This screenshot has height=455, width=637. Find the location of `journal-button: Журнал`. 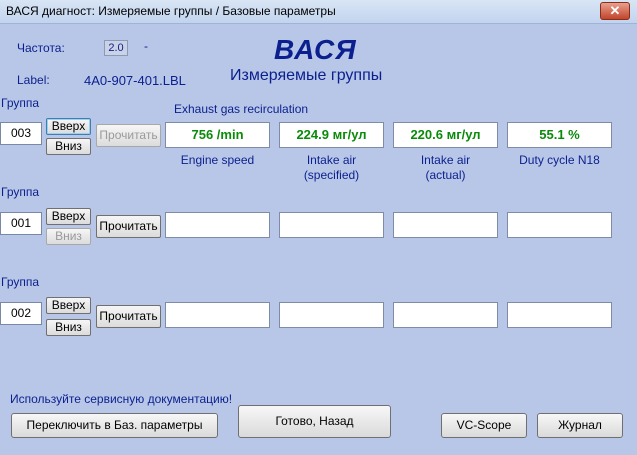

journal-button: Журнал is located at coordinates (580, 425).